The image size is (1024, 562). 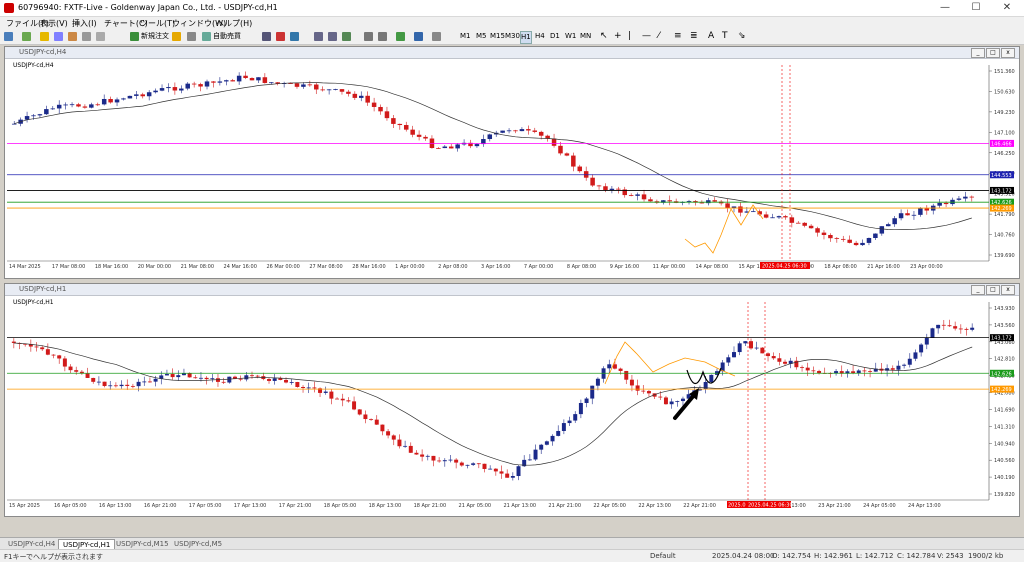 What do you see at coordinates (1004, 113) in the screenshot?
I see `price-tick-label: 149.230` at bounding box center [1004, 113].